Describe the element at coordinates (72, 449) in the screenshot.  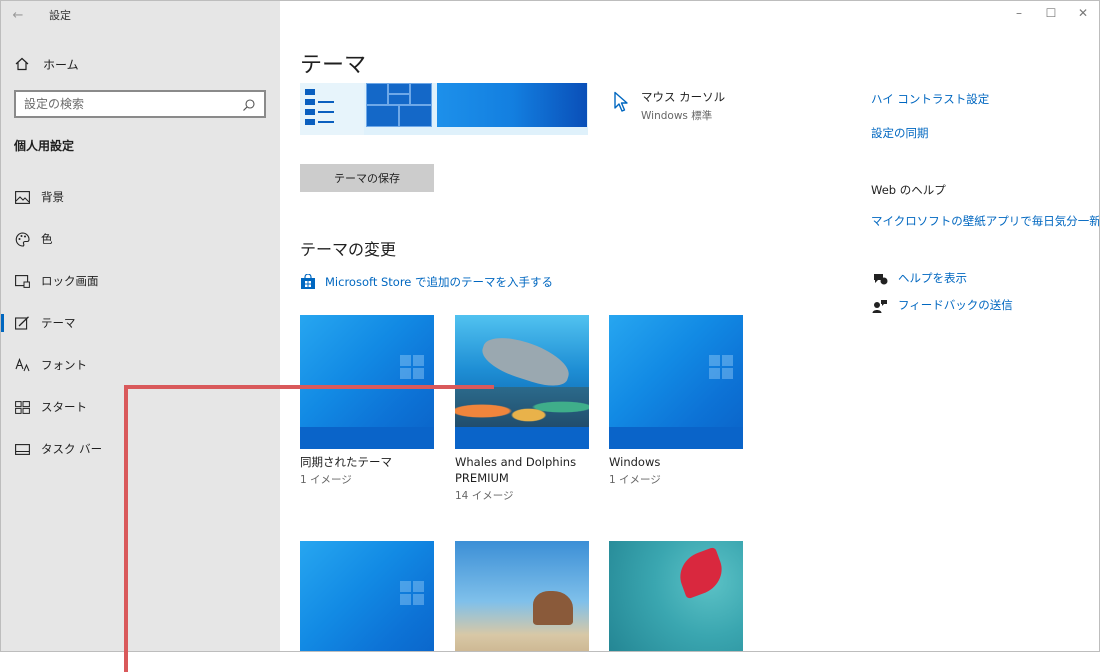
I see `sidebar-item-label: タスク バー` at that location.